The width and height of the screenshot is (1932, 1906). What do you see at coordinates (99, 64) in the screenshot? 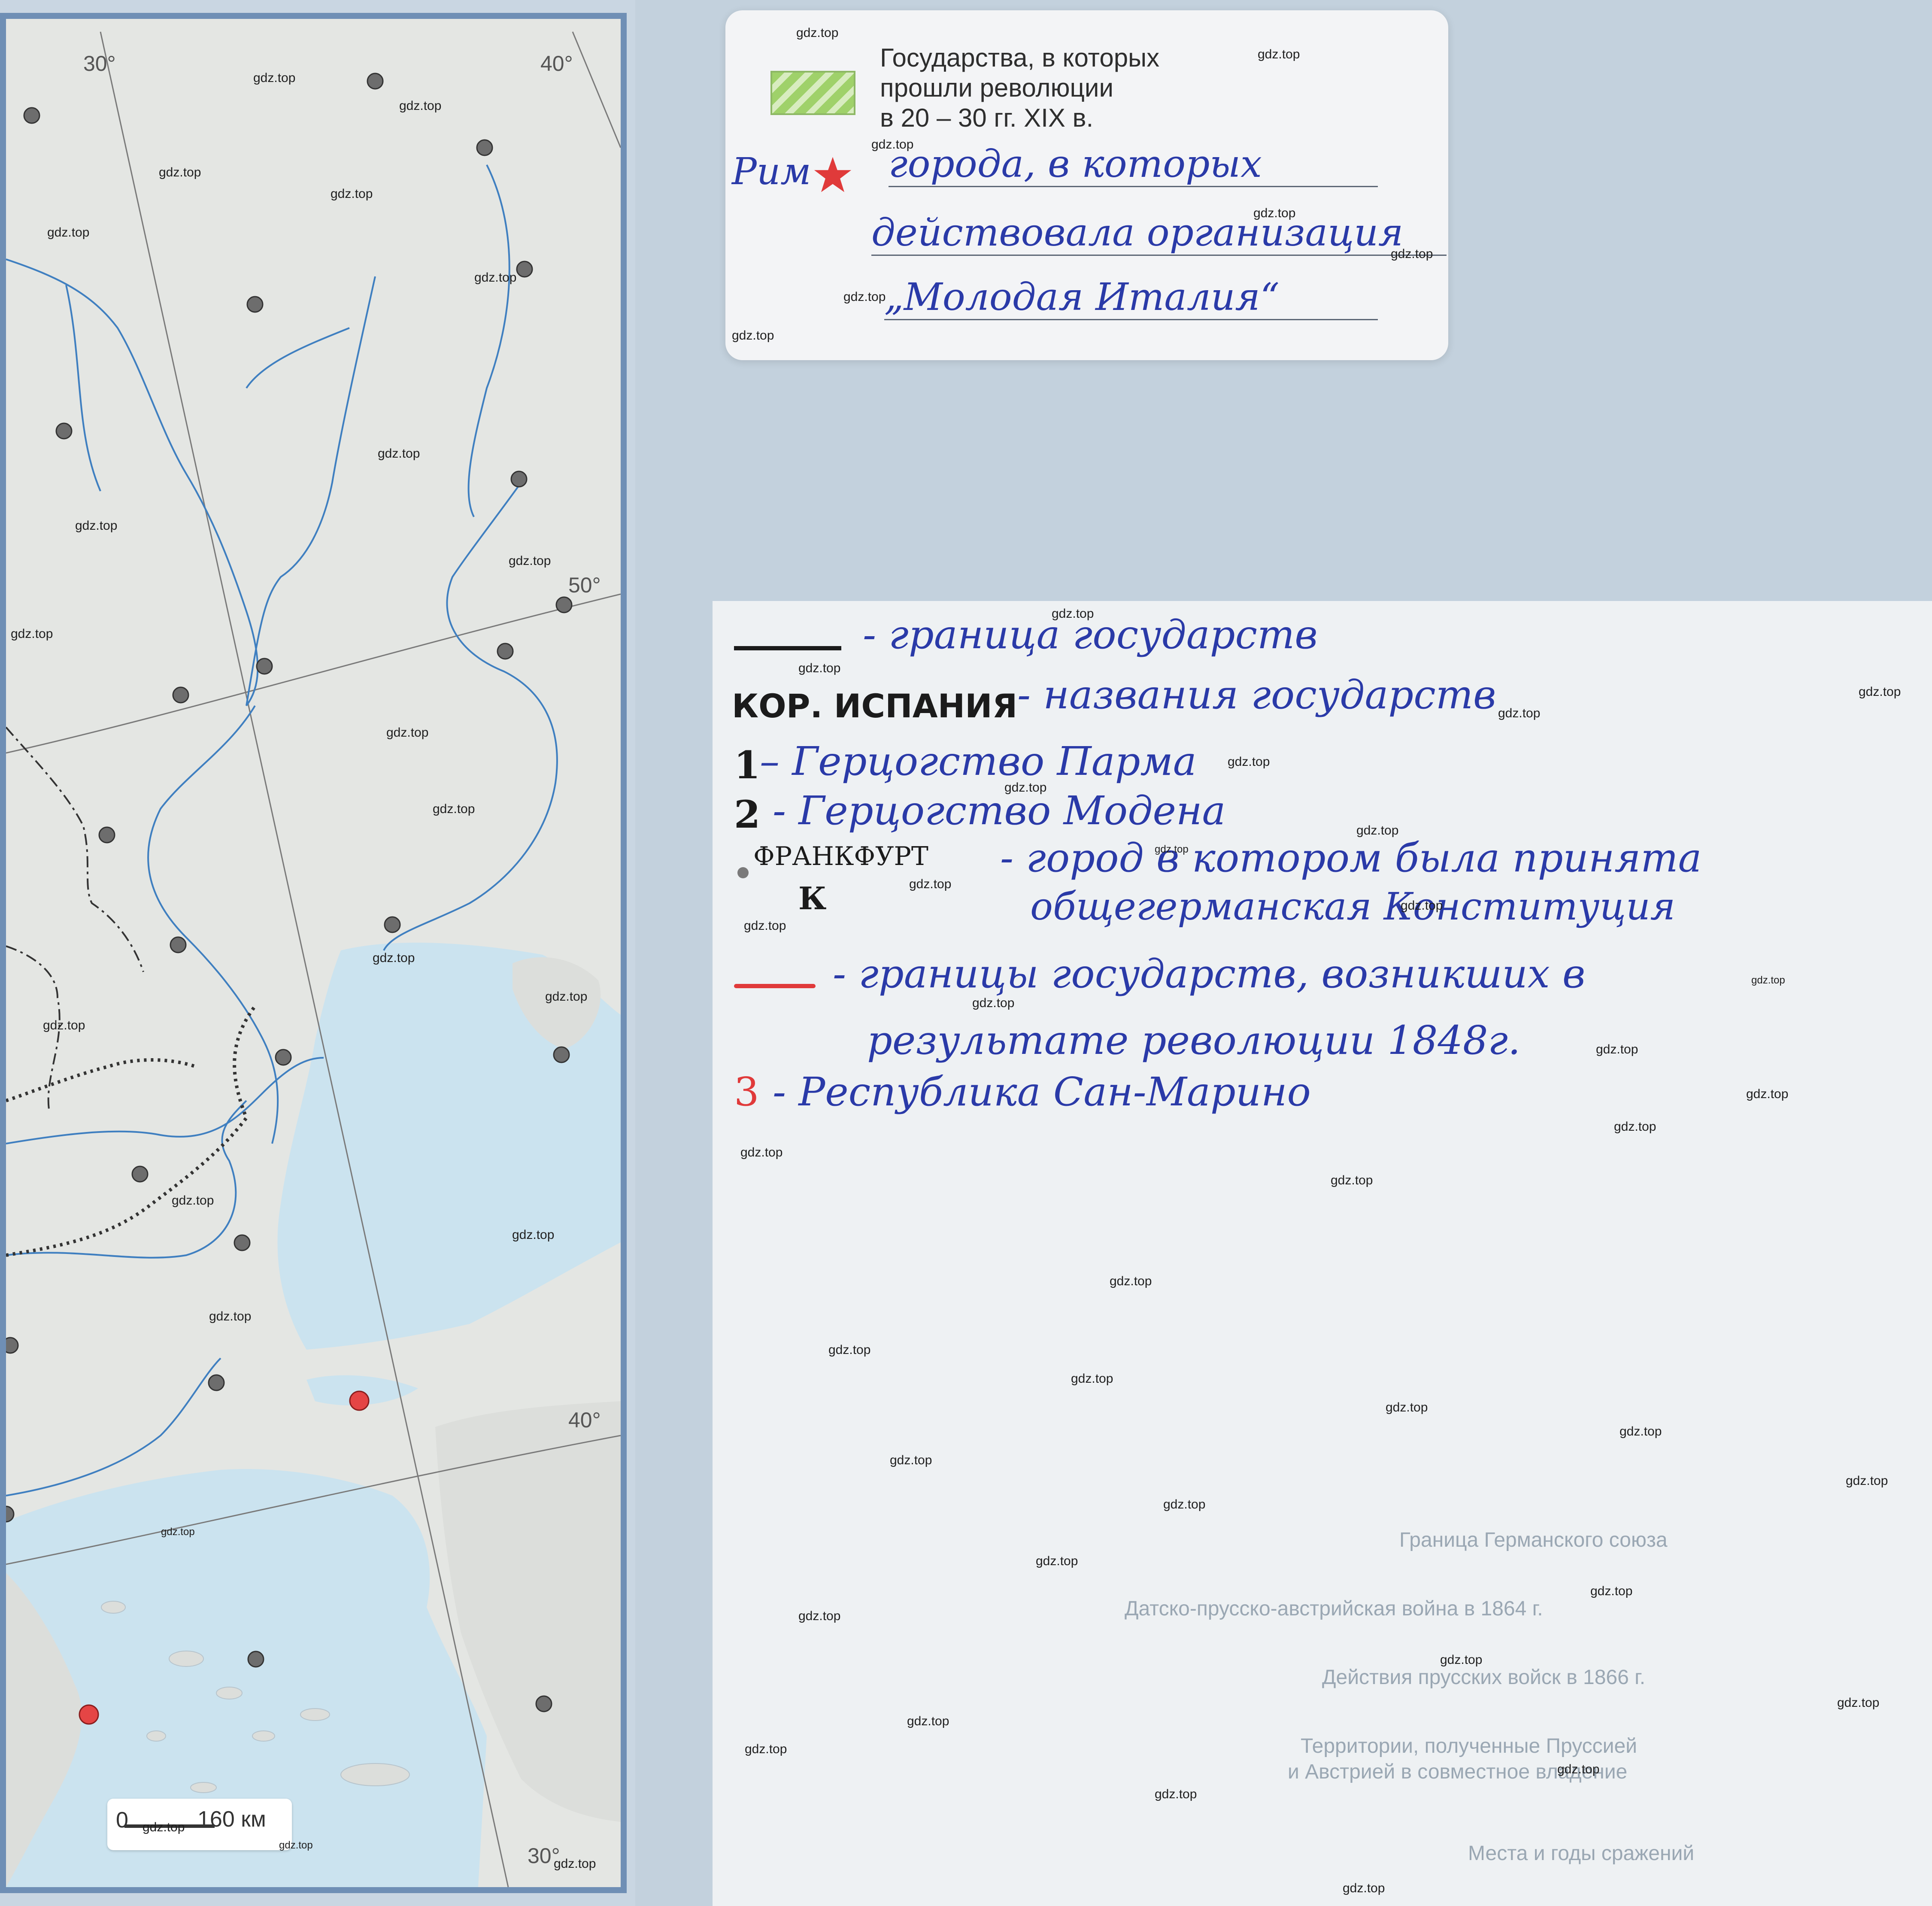
I see `degree-label-30-top: 30°` at bounding box center [99, 64].